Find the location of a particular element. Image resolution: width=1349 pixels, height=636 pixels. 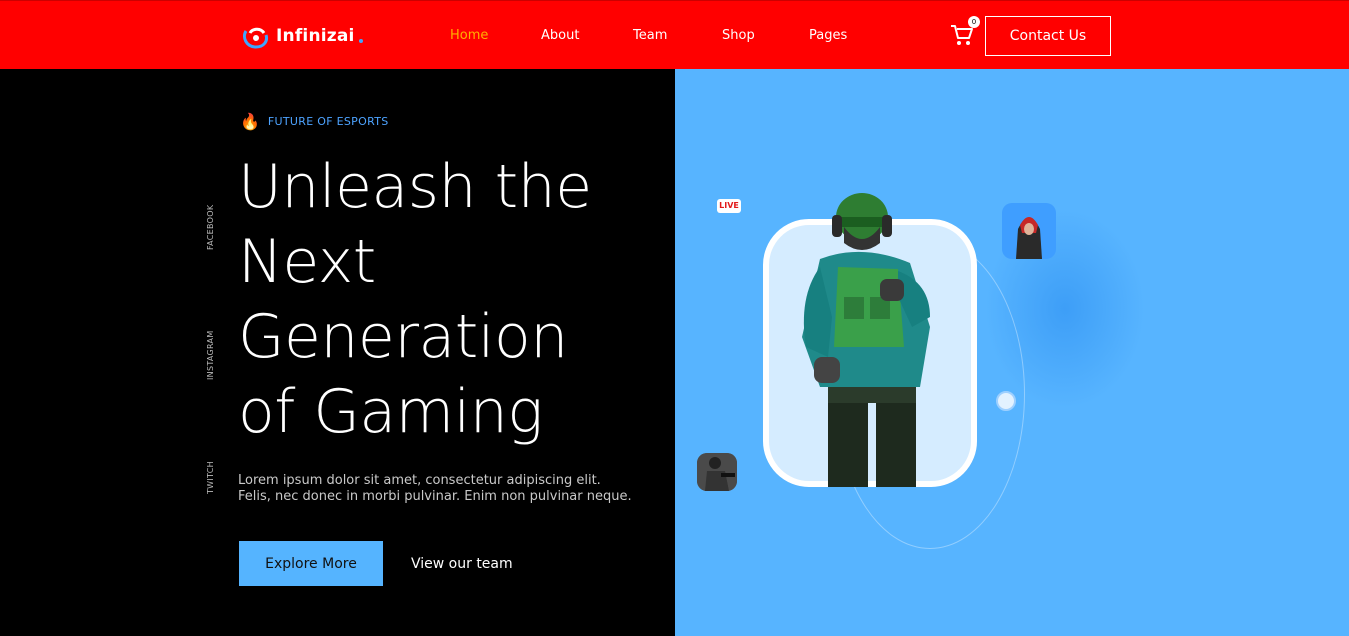

fire-icon: 🔥 is located at coordinates (250, 121).